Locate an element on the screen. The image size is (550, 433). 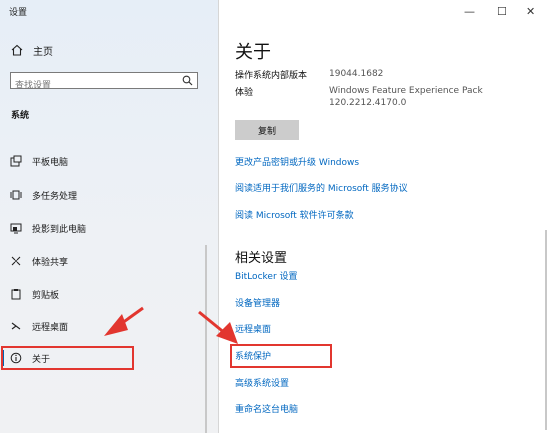
sidebar-scrollbar is located at coordinates (206, 339).